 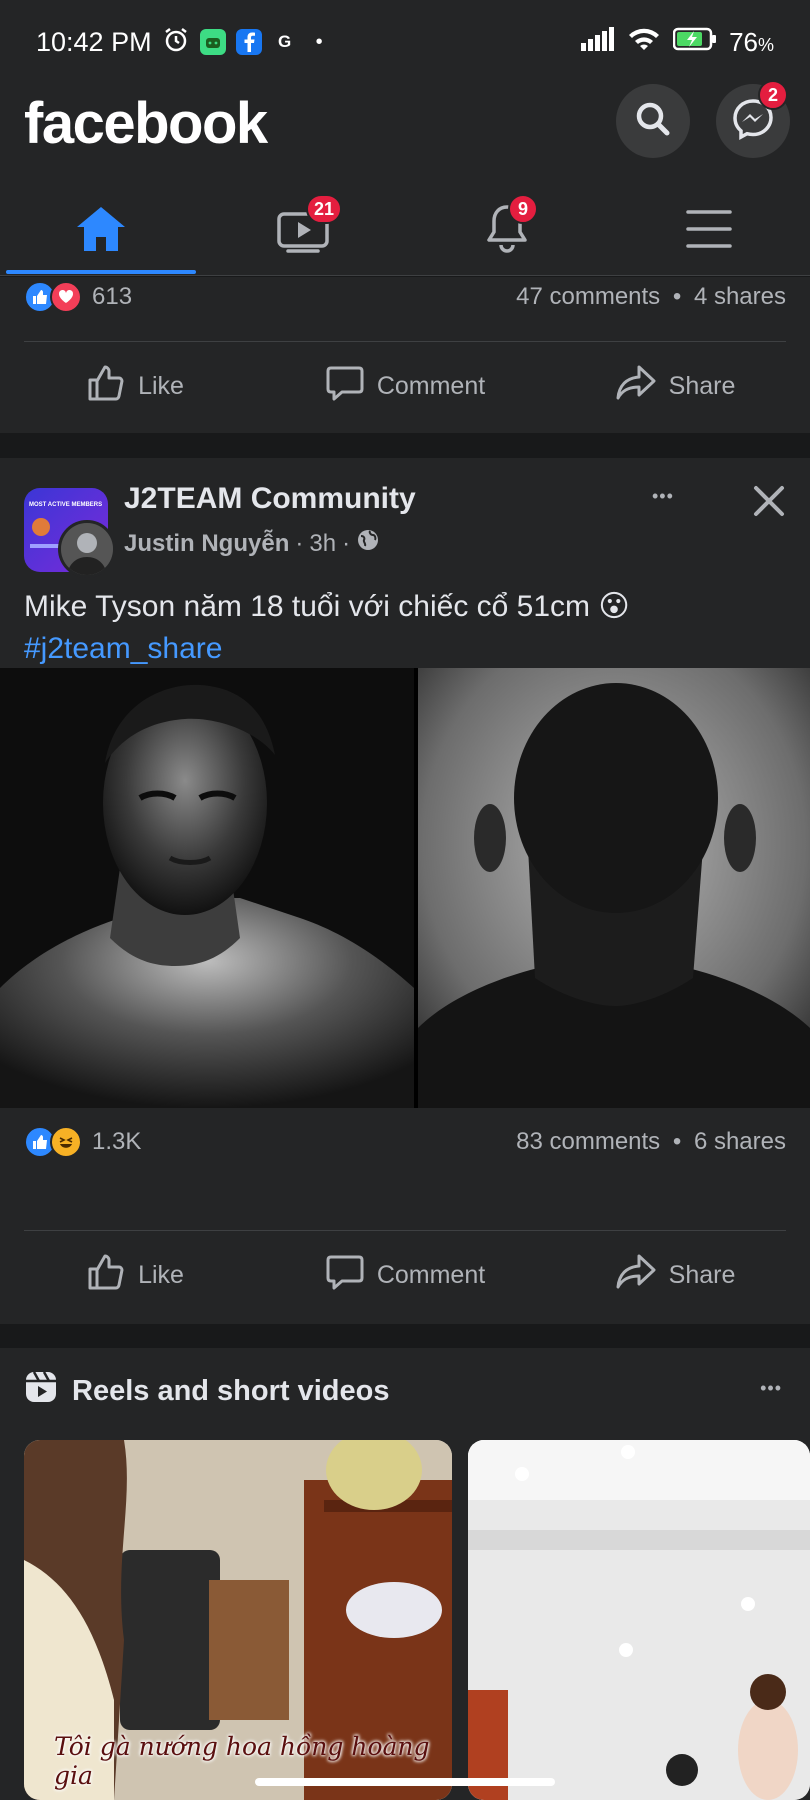 I want to click on tab-watch: 21, so click(x=303, y=231).